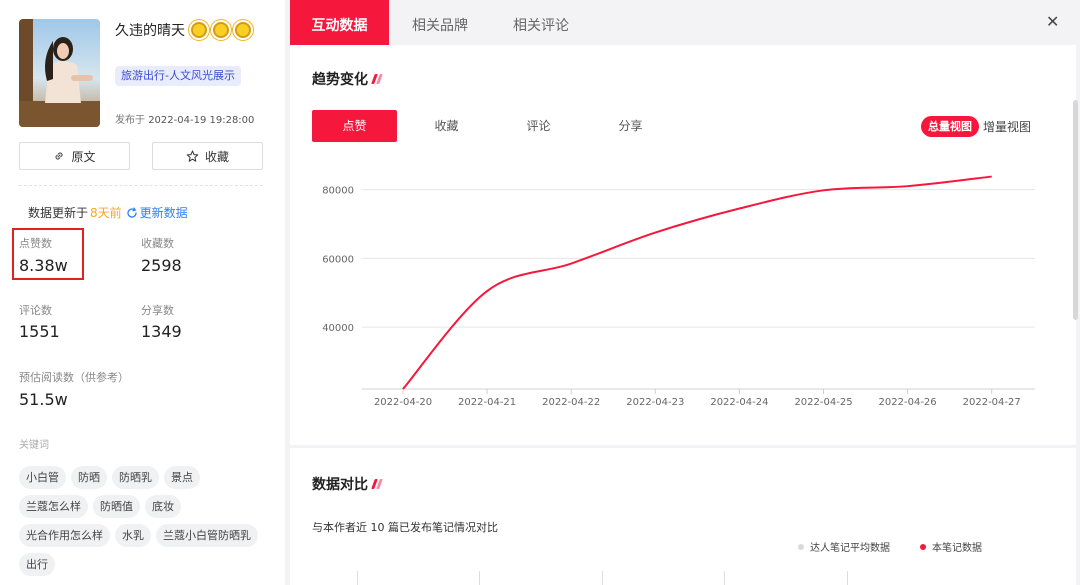 The height and width of the screenshot is (585, 1080). Describe the element at coordinates (83, 156) in the screenshot. I see `original-post-label: 原文` at that location.